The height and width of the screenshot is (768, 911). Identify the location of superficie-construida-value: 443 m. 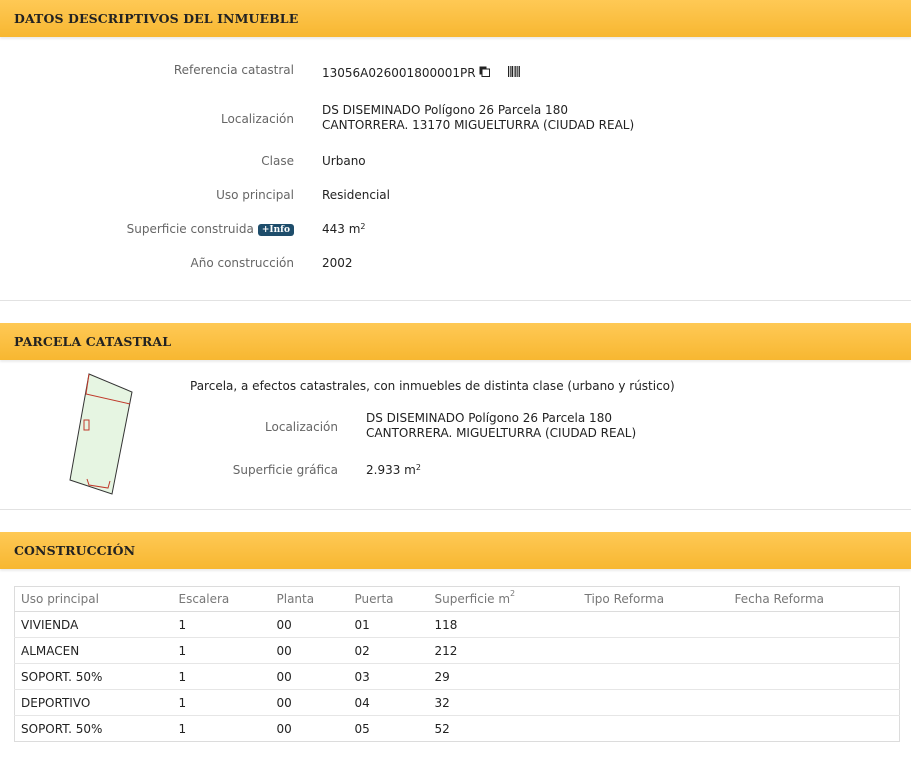
(341, 229).